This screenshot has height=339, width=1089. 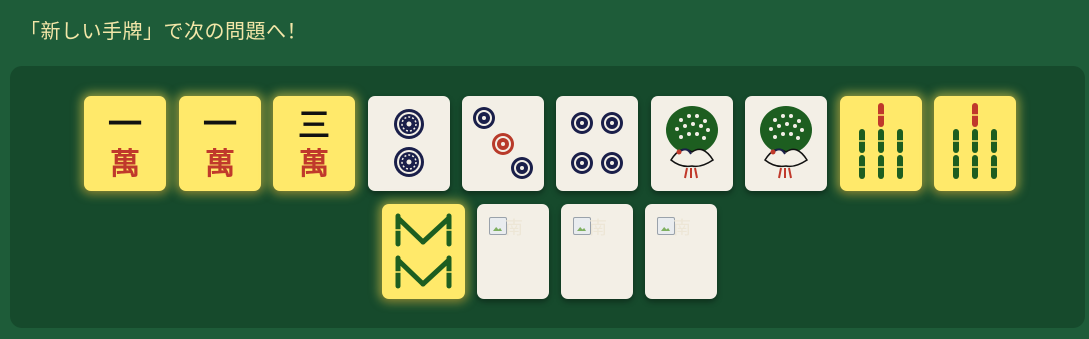 What do you see at coordinates (314, 125) in the screenshot?
I see `tile-numeral: 三` at bounding box center [314, 125].